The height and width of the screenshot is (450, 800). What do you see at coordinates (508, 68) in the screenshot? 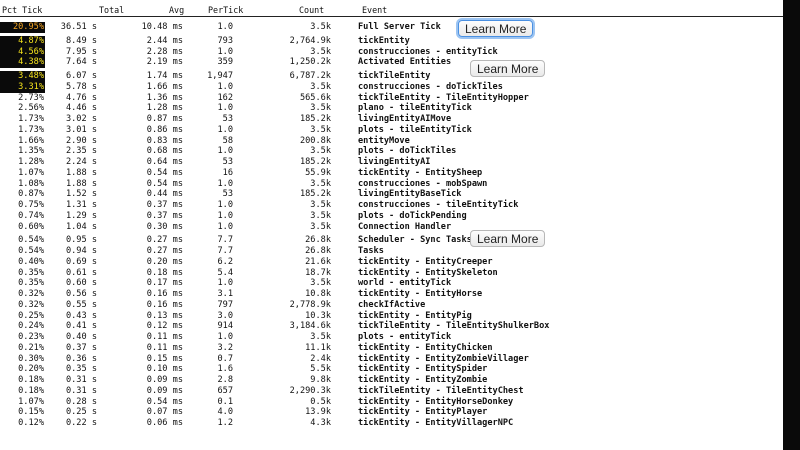
I see `learn-more-button-activated-entities: Learn More` at bounding box center [508, 68].